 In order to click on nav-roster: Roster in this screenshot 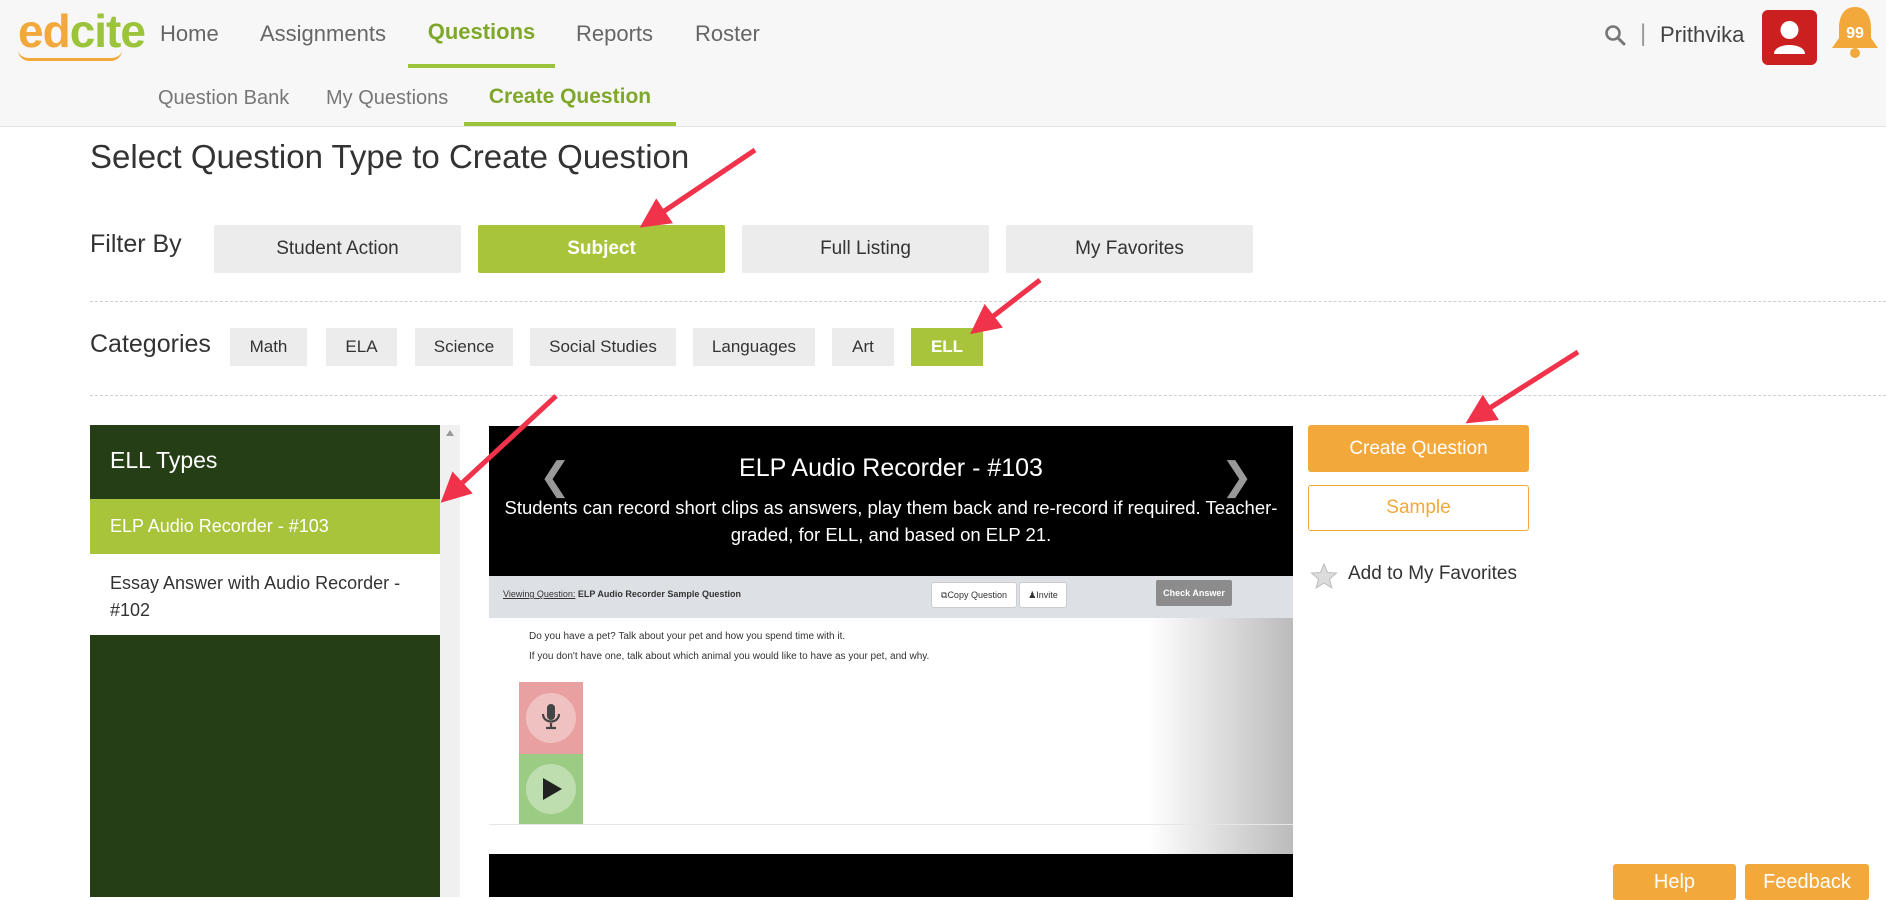, I will do `click(727, 34)`.